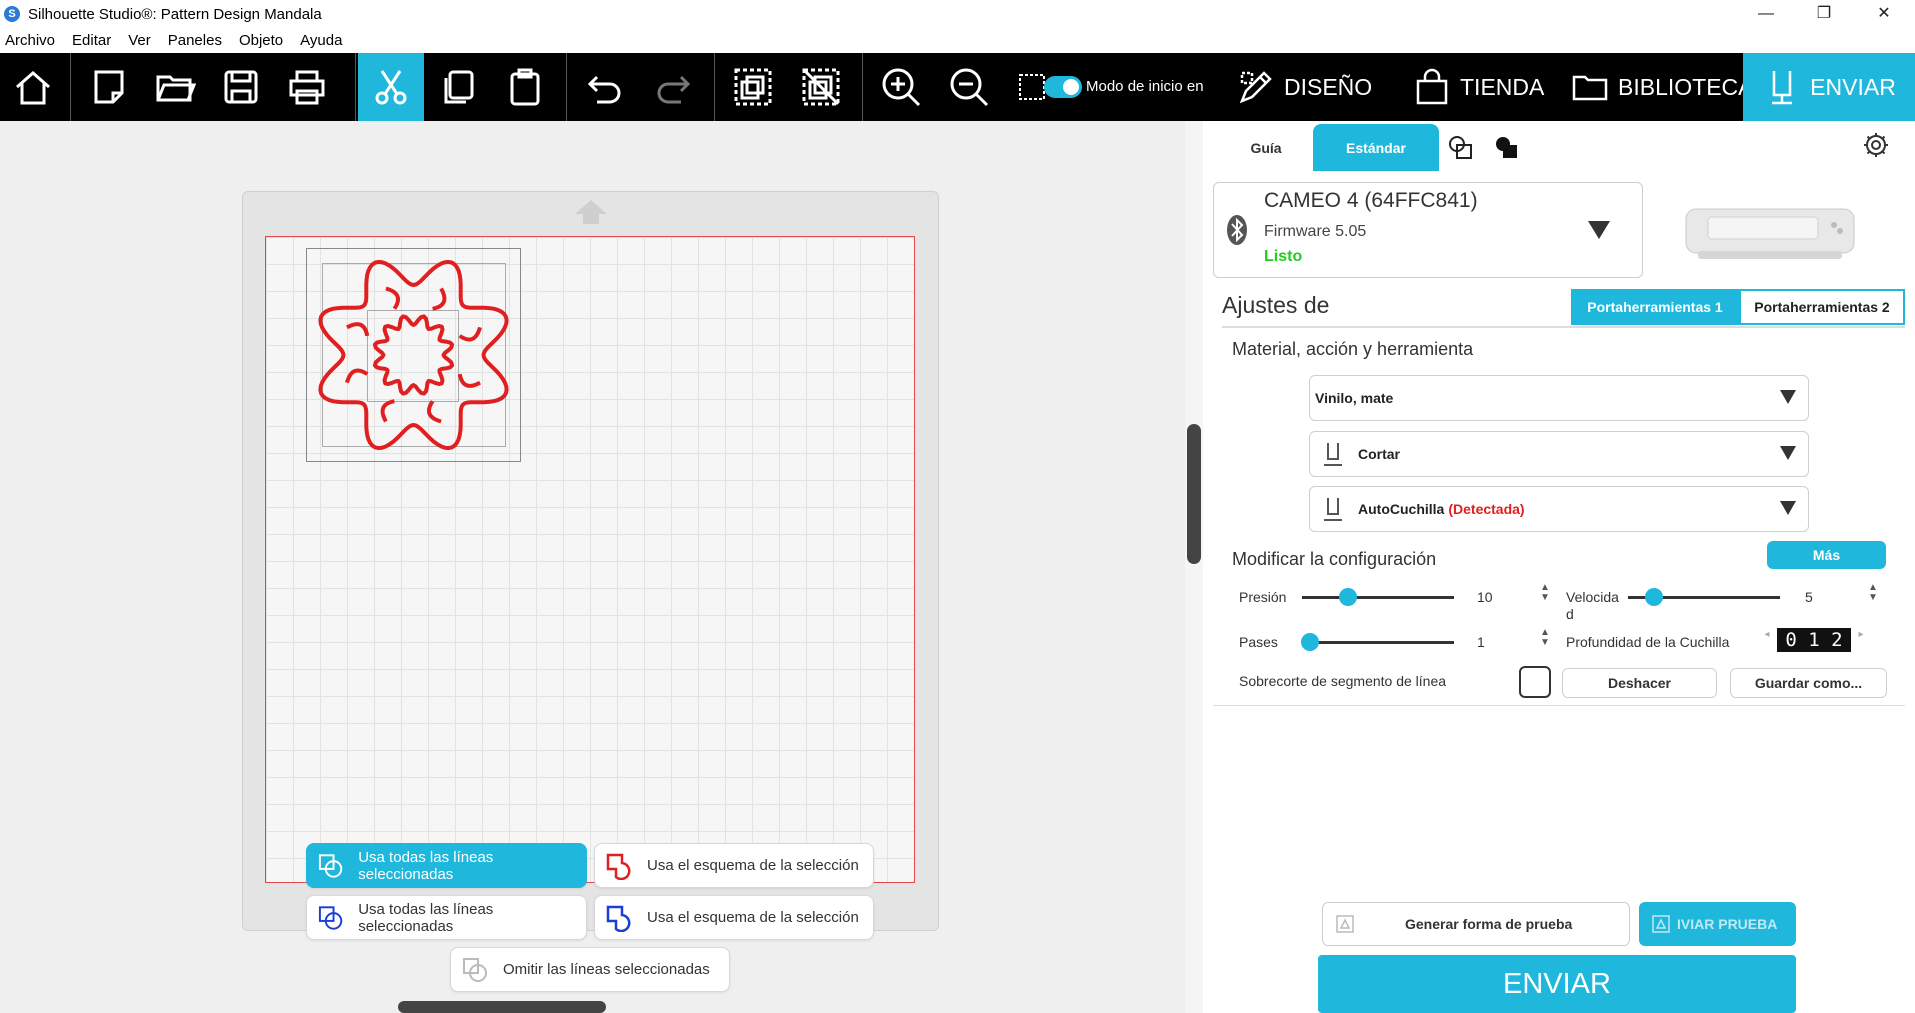 The width and height of the screenshot is (1915, 1013). What do you see at coordinates (1822, 307) in the screenshot?
I see `toolholder-2-tab: Portaherramientas 2` at bounding box center [1822, 307].